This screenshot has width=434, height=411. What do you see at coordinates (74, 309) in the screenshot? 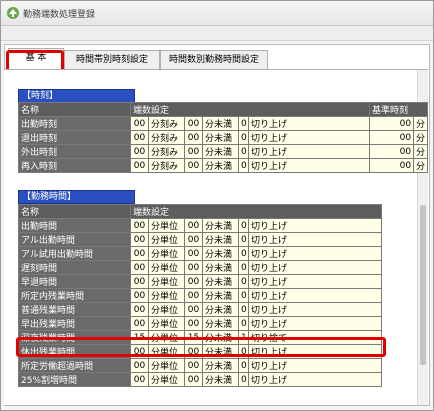
I see `row-name: 普通残業時間` at bounding box center [74, 309].